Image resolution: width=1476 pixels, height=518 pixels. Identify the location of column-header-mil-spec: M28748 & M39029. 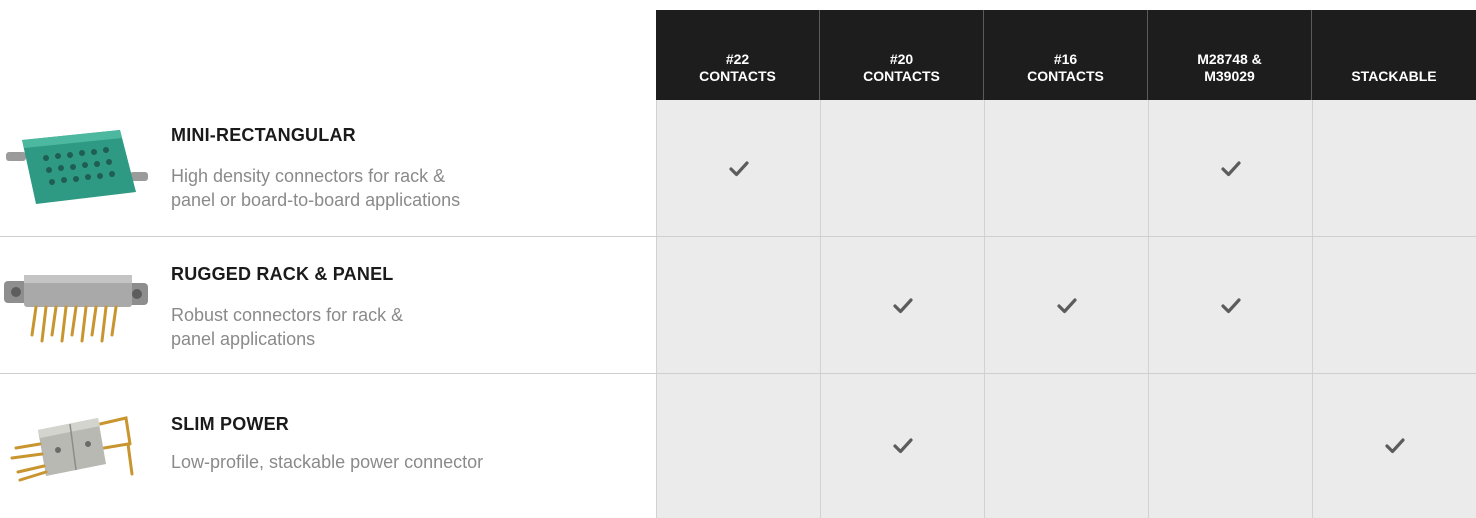
(1230, 55).